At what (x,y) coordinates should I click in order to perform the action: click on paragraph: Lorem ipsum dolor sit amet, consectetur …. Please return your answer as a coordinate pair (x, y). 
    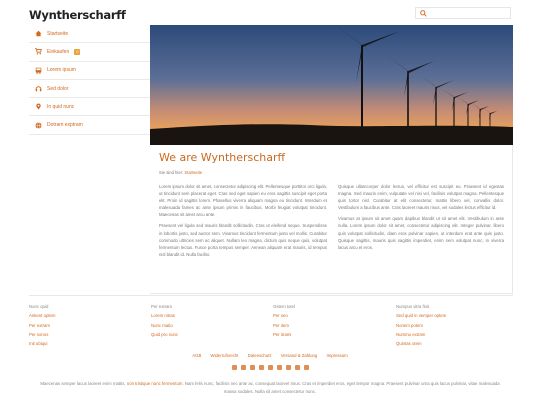
    Looking at the image, I should click on (243, 201).